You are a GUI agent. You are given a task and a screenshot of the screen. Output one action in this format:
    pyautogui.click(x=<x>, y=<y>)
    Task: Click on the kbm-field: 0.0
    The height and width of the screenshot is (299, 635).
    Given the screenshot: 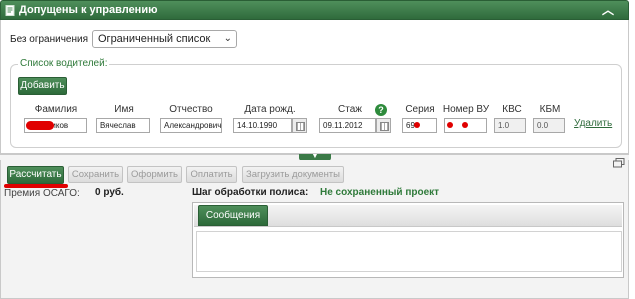 What is the action you would take?
    pyautogui.click(x=549, y=125)
    